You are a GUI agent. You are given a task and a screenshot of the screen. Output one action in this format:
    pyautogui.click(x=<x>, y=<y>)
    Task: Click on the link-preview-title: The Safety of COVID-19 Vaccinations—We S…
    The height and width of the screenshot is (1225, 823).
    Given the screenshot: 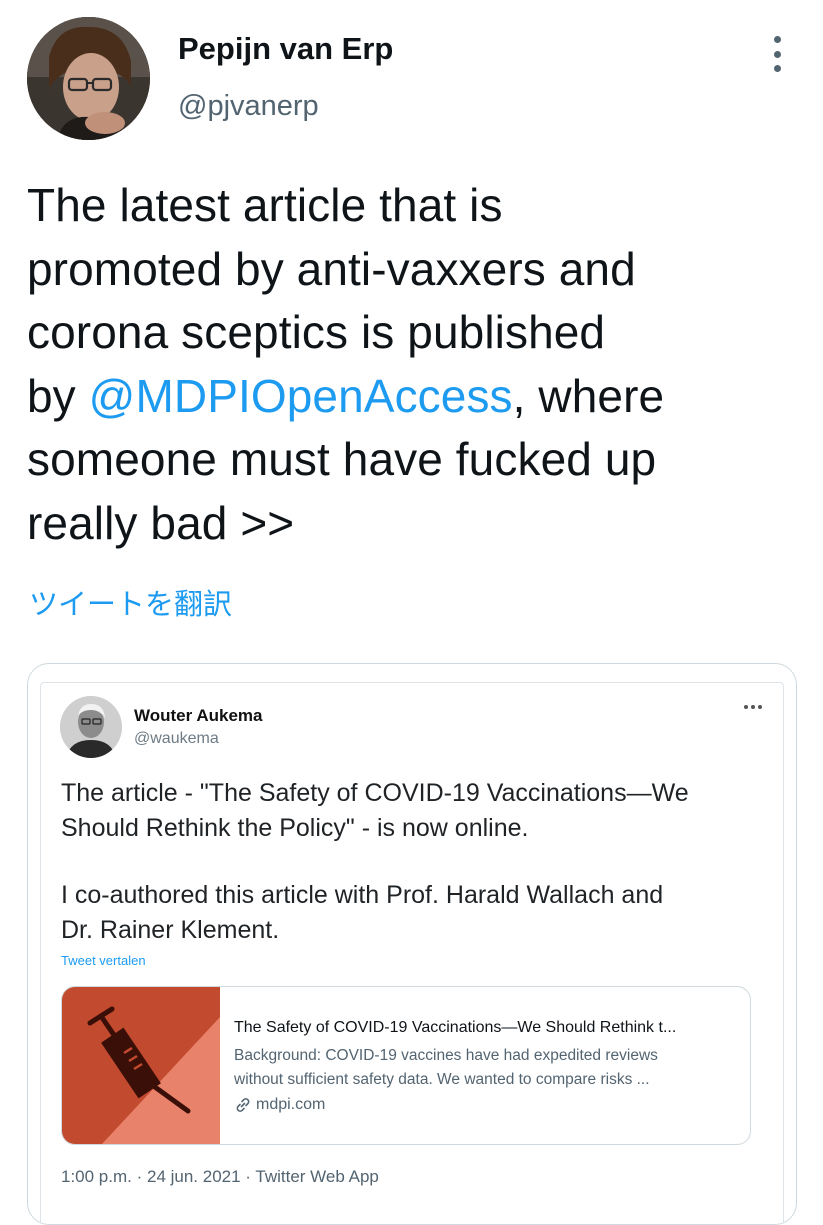 What is the action you would take?
    pyautogui.click(x=455, y=1027)
    